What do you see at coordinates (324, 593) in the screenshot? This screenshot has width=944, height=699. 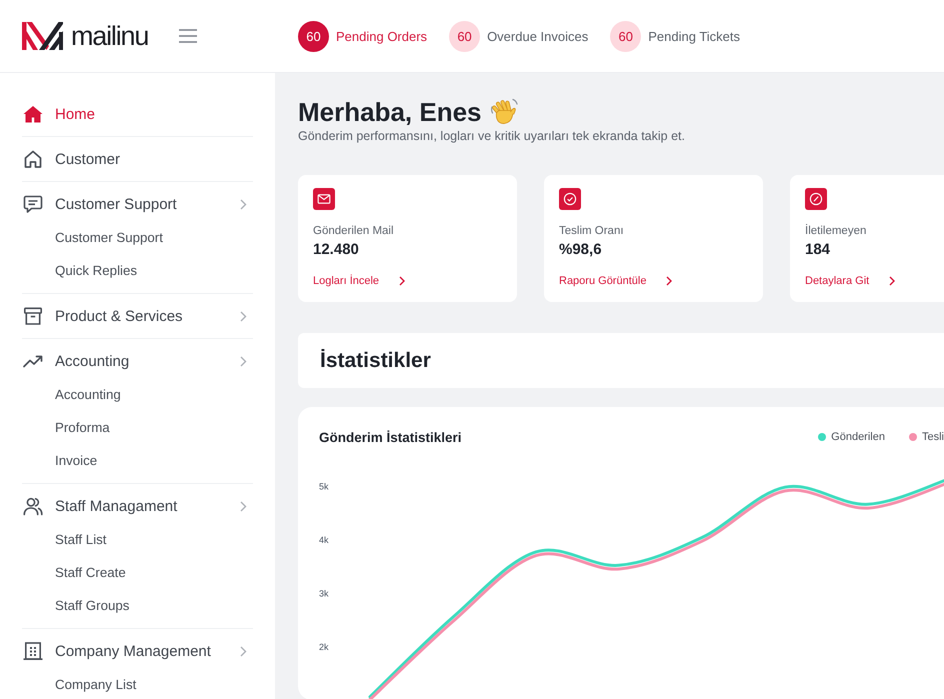 I see `y-tick-label: 3k` at bounding box center [324, 593].